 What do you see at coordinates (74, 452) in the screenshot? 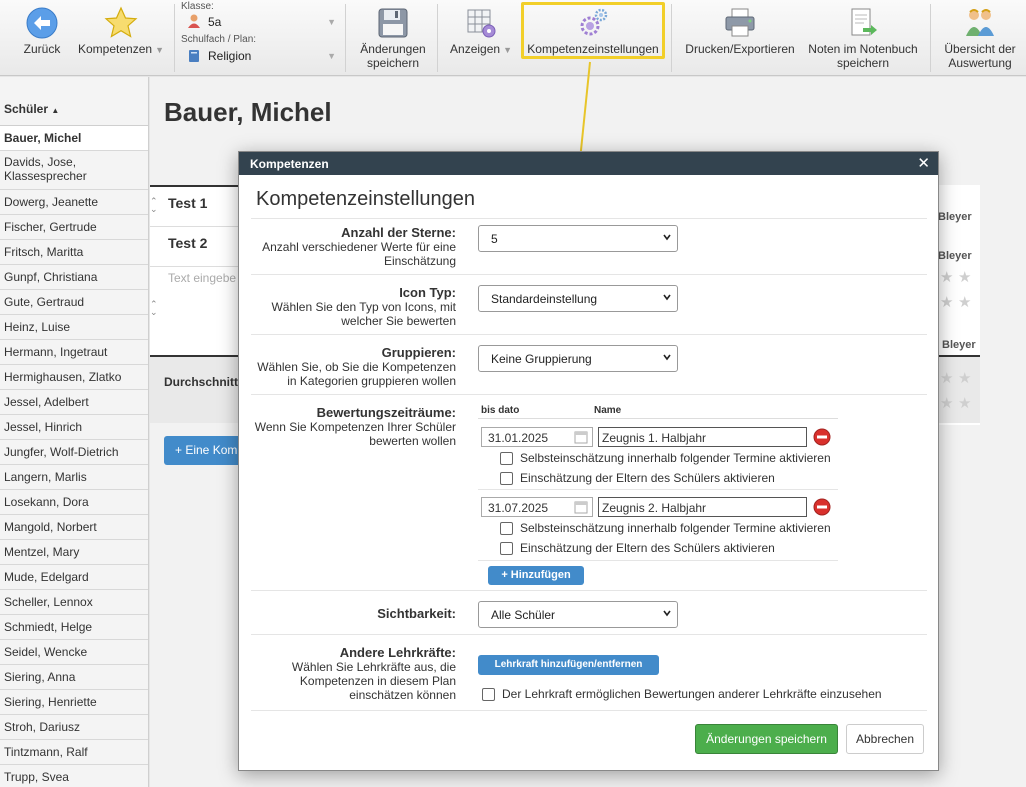
I see `student-list-item: Jungfer, Wolf-Dietrich` at bounding box center [74, 452].